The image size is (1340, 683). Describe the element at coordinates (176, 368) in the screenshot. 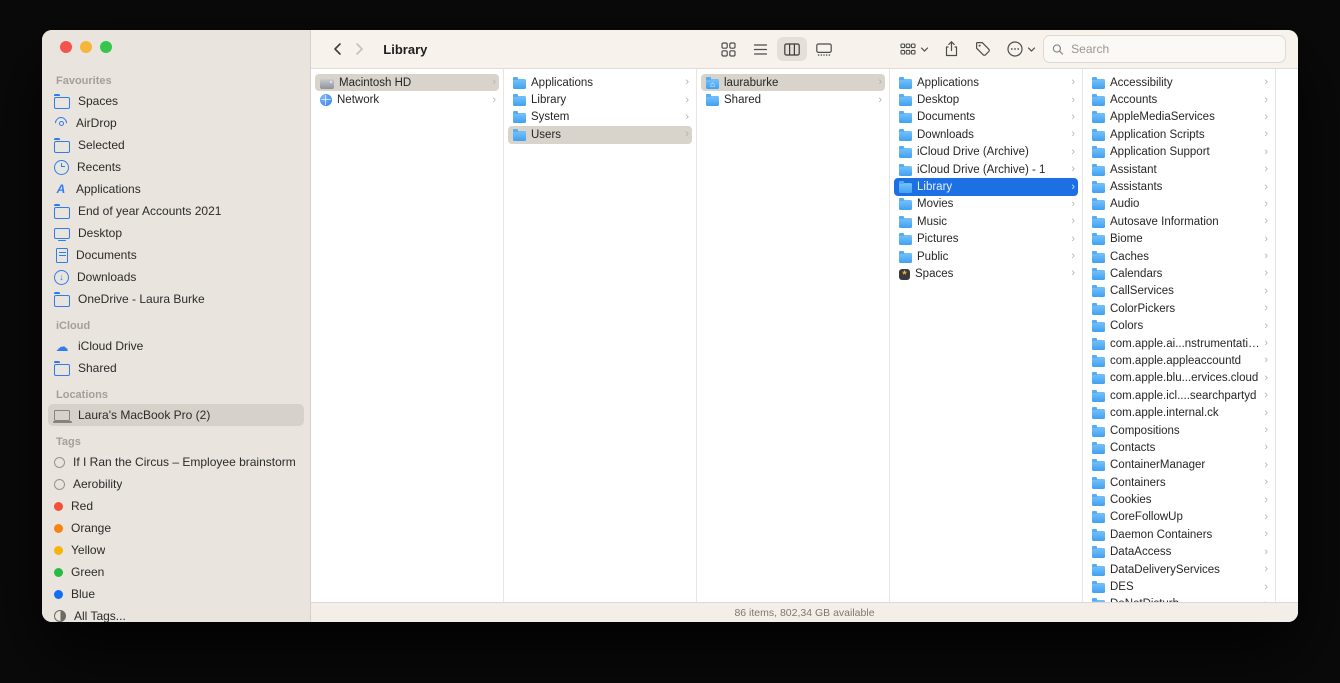

I see `sidebar-item-shared: Shared` at that location.